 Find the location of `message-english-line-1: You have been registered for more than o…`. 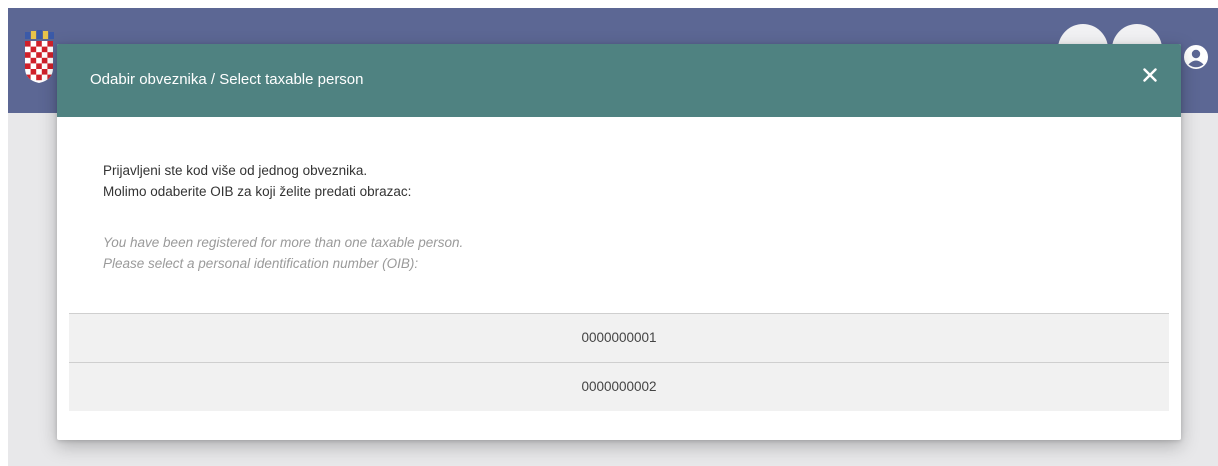

message-english-line-1: You have been registered for more than o… is located at coordinates (283, 242).